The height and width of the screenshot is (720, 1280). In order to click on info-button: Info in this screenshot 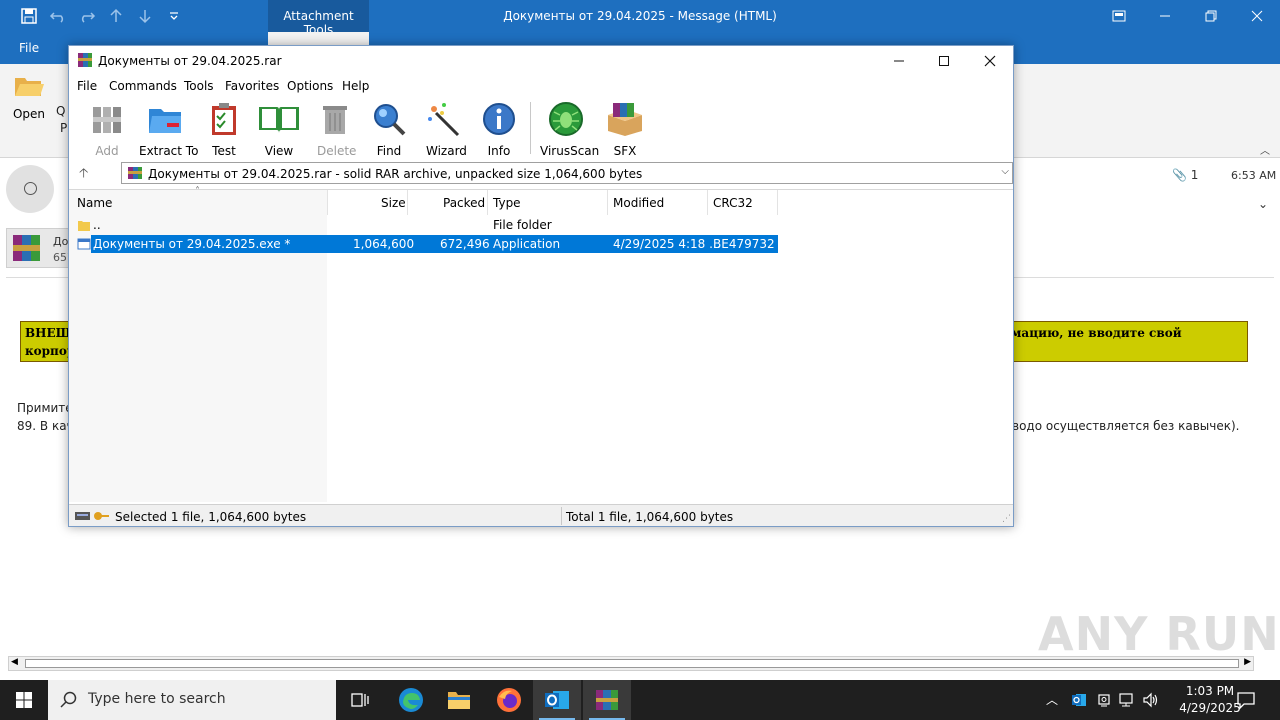, I will do `click(499, 129)`.